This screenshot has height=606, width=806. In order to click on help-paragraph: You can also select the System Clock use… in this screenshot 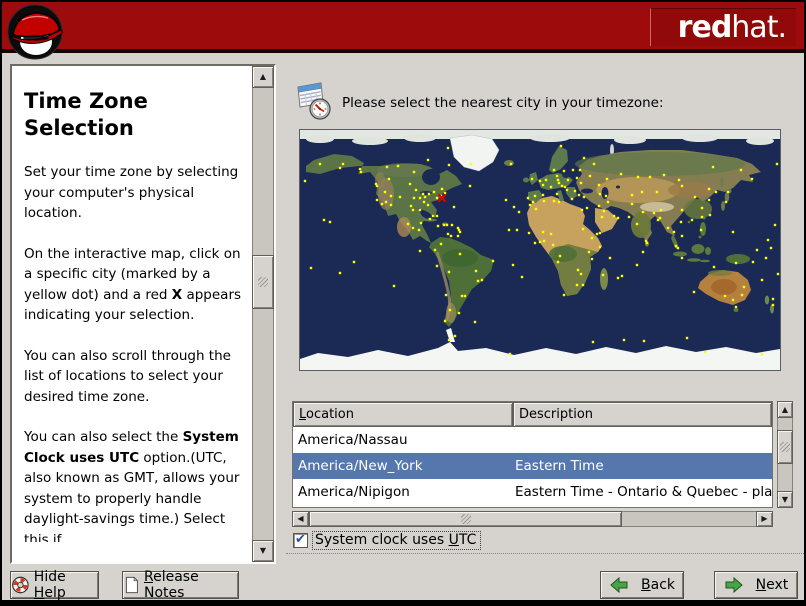, I will do `click(132, 485)`.